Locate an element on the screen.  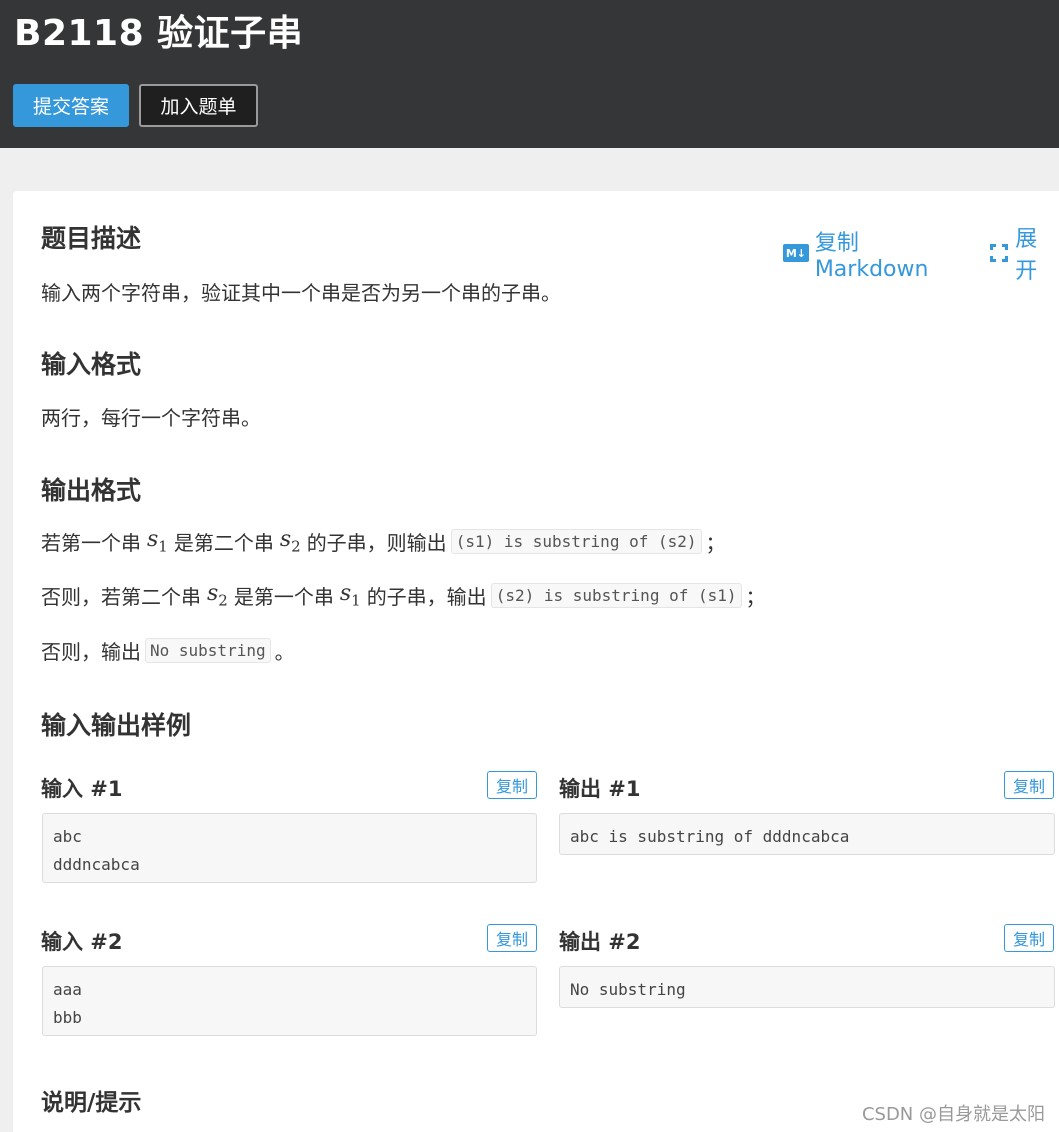
sample-1-output-label: 输出 #1 is located at coordinates (600, 789).